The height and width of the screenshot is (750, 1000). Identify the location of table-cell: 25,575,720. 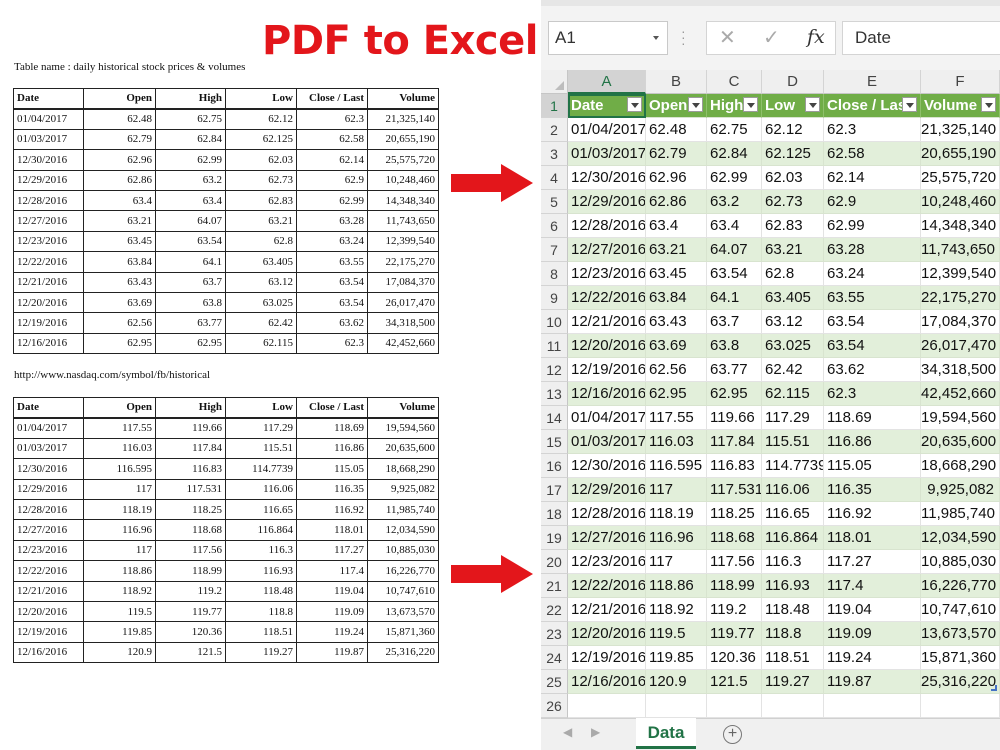
(960, 178).